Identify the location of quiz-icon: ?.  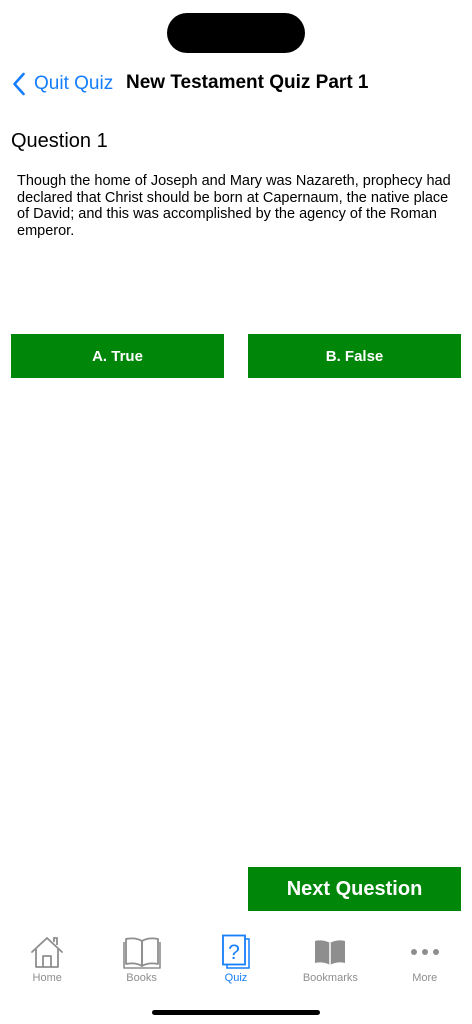
(236, 952).